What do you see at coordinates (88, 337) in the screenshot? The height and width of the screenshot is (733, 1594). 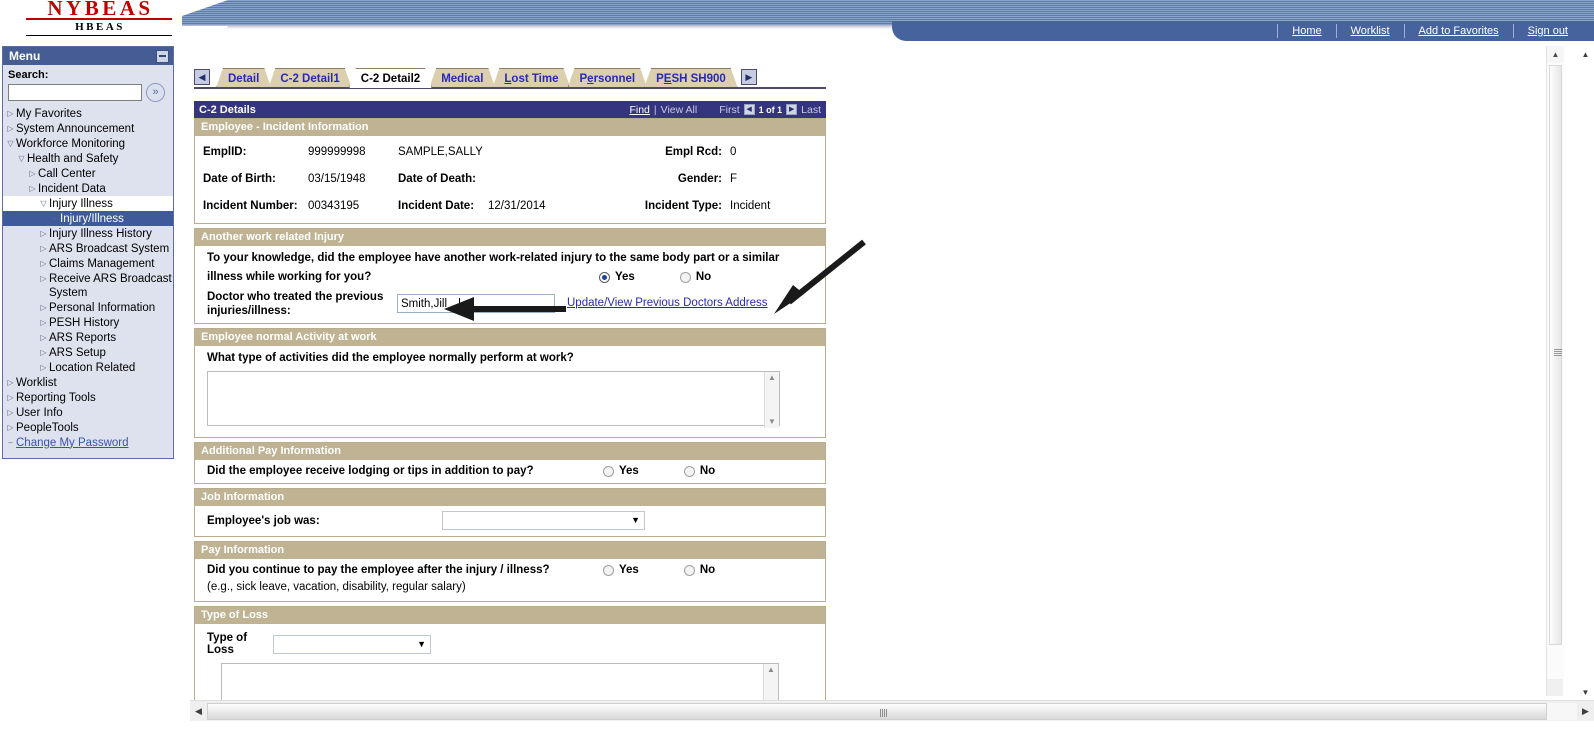 I see `sidebar-item-ars-reports: ▷ ARS Reports` at bounding box center [88, 337].